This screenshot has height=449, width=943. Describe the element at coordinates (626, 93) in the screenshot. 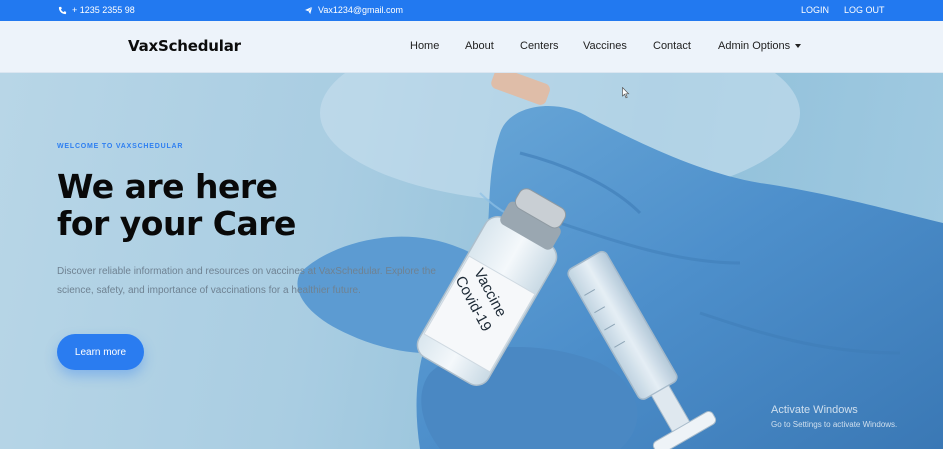

I see `mouse-cursor-icon` at that location.